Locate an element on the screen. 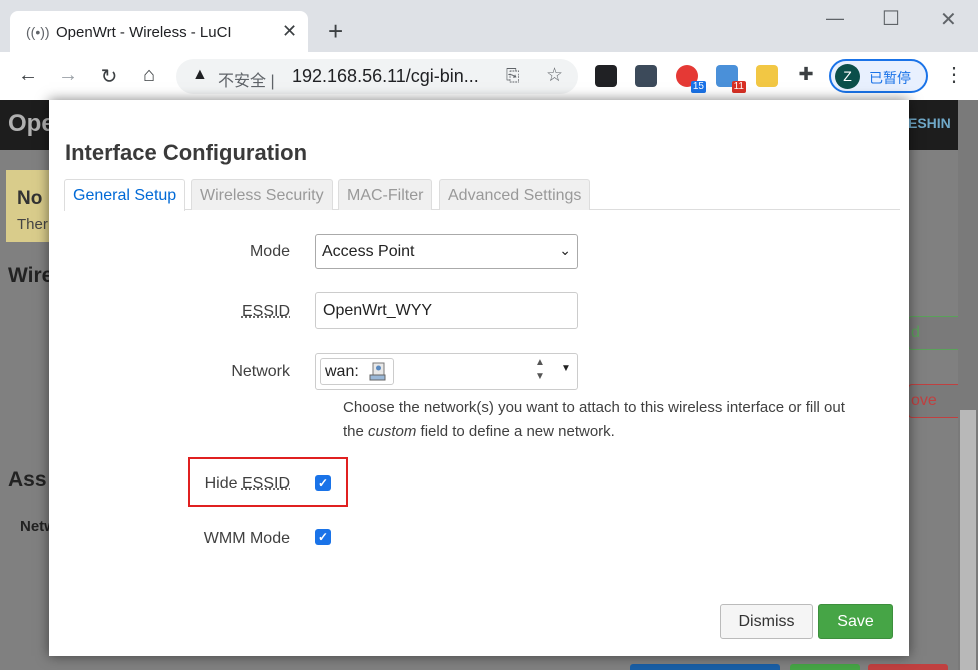 The width and height of the screenshot is (978, 670). browser-tab: ((•)) OpenWrt - Wireless - LuCI ✕ is located at coordinates (159, 32).